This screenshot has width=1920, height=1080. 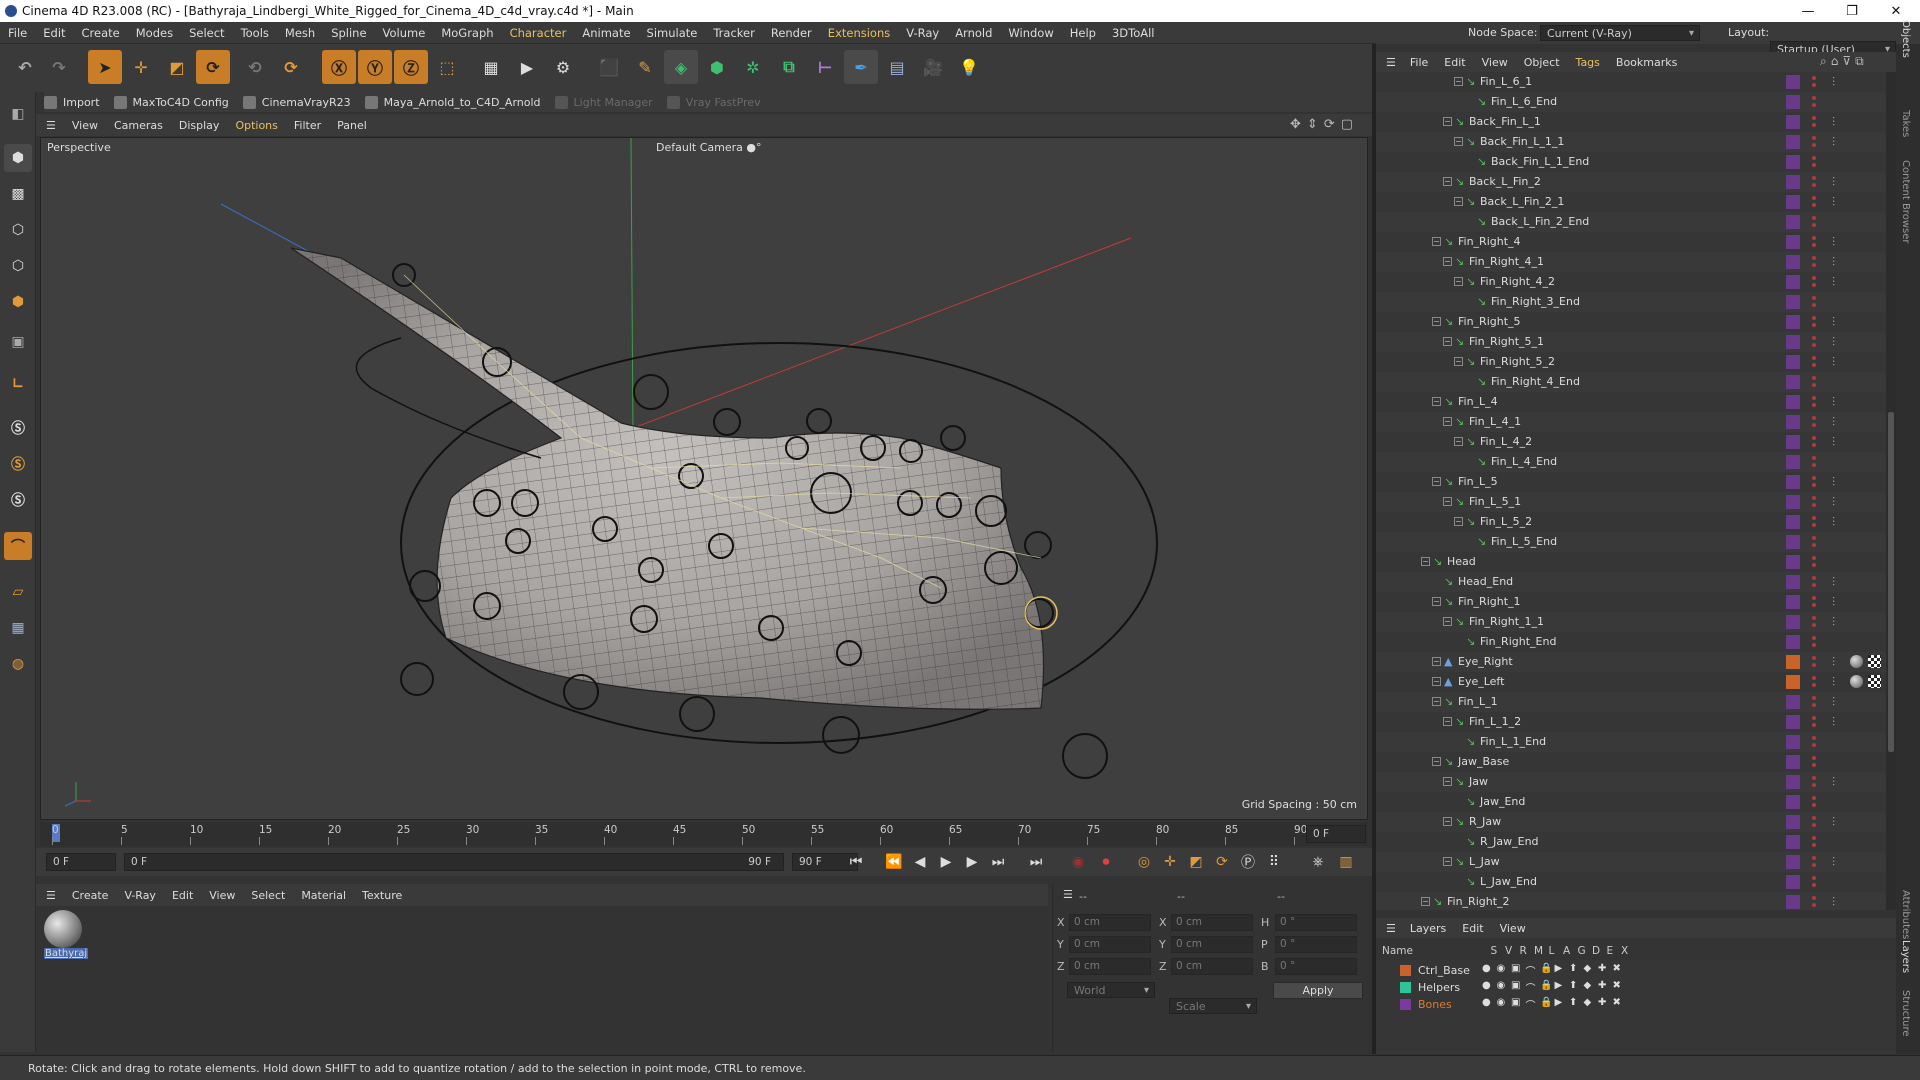 What do you see at coordinates (1588, 1002) in the screenshot?
I see `layer-toggle-icon: ◆` at bounding box center [1588, 1002].